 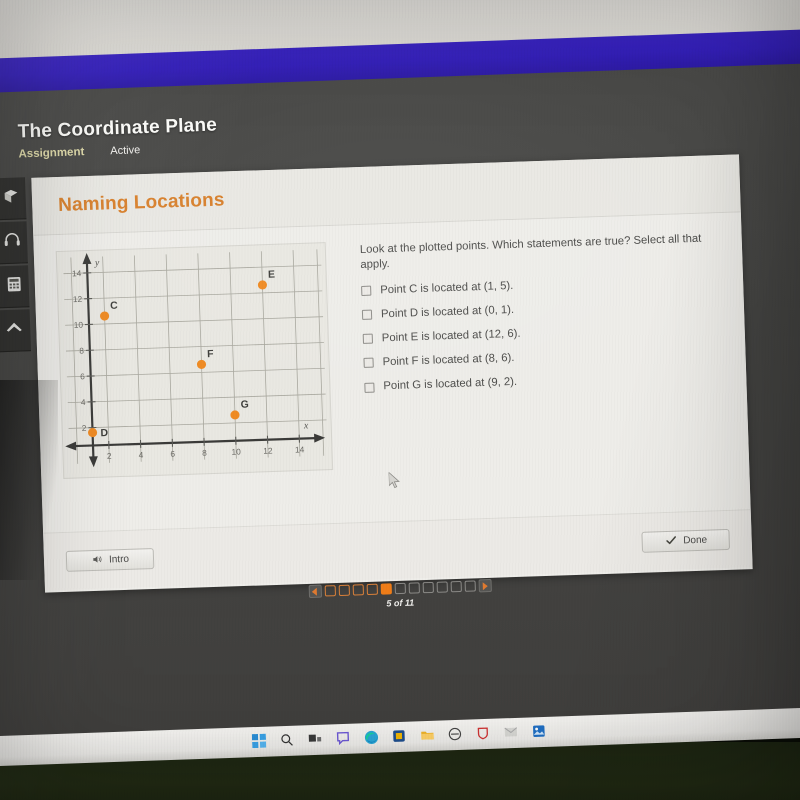 I want to click on calculator-icon, so click(x=14, y=286).